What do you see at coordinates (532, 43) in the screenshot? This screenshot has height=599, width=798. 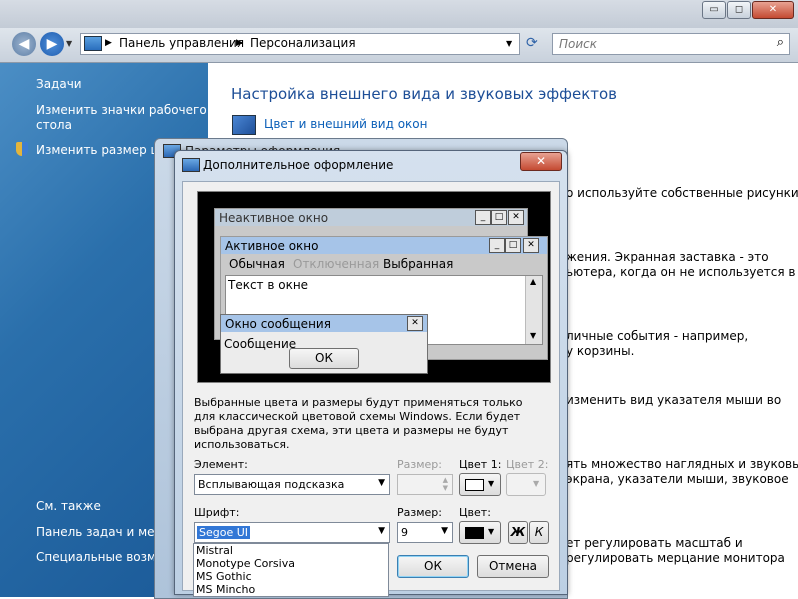 I see `refresh-icon: ⟳` at bounding box center [532, 43].